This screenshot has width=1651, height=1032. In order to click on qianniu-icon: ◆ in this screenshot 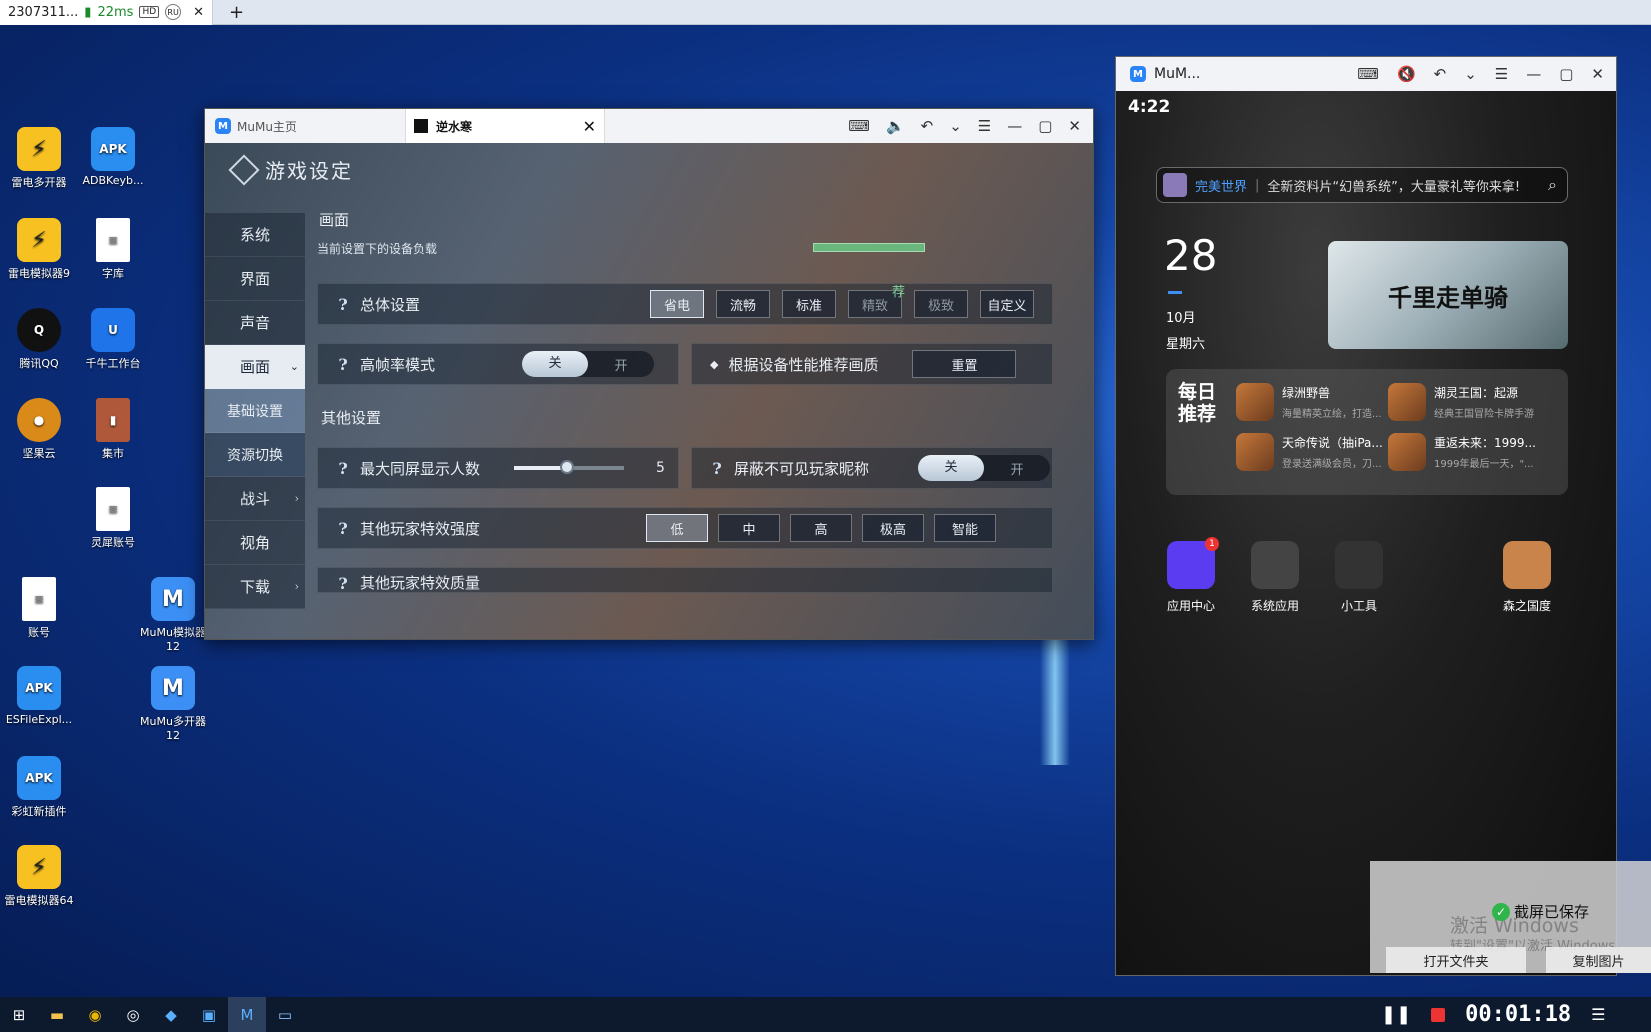, I will do `click(171, 1014)`.